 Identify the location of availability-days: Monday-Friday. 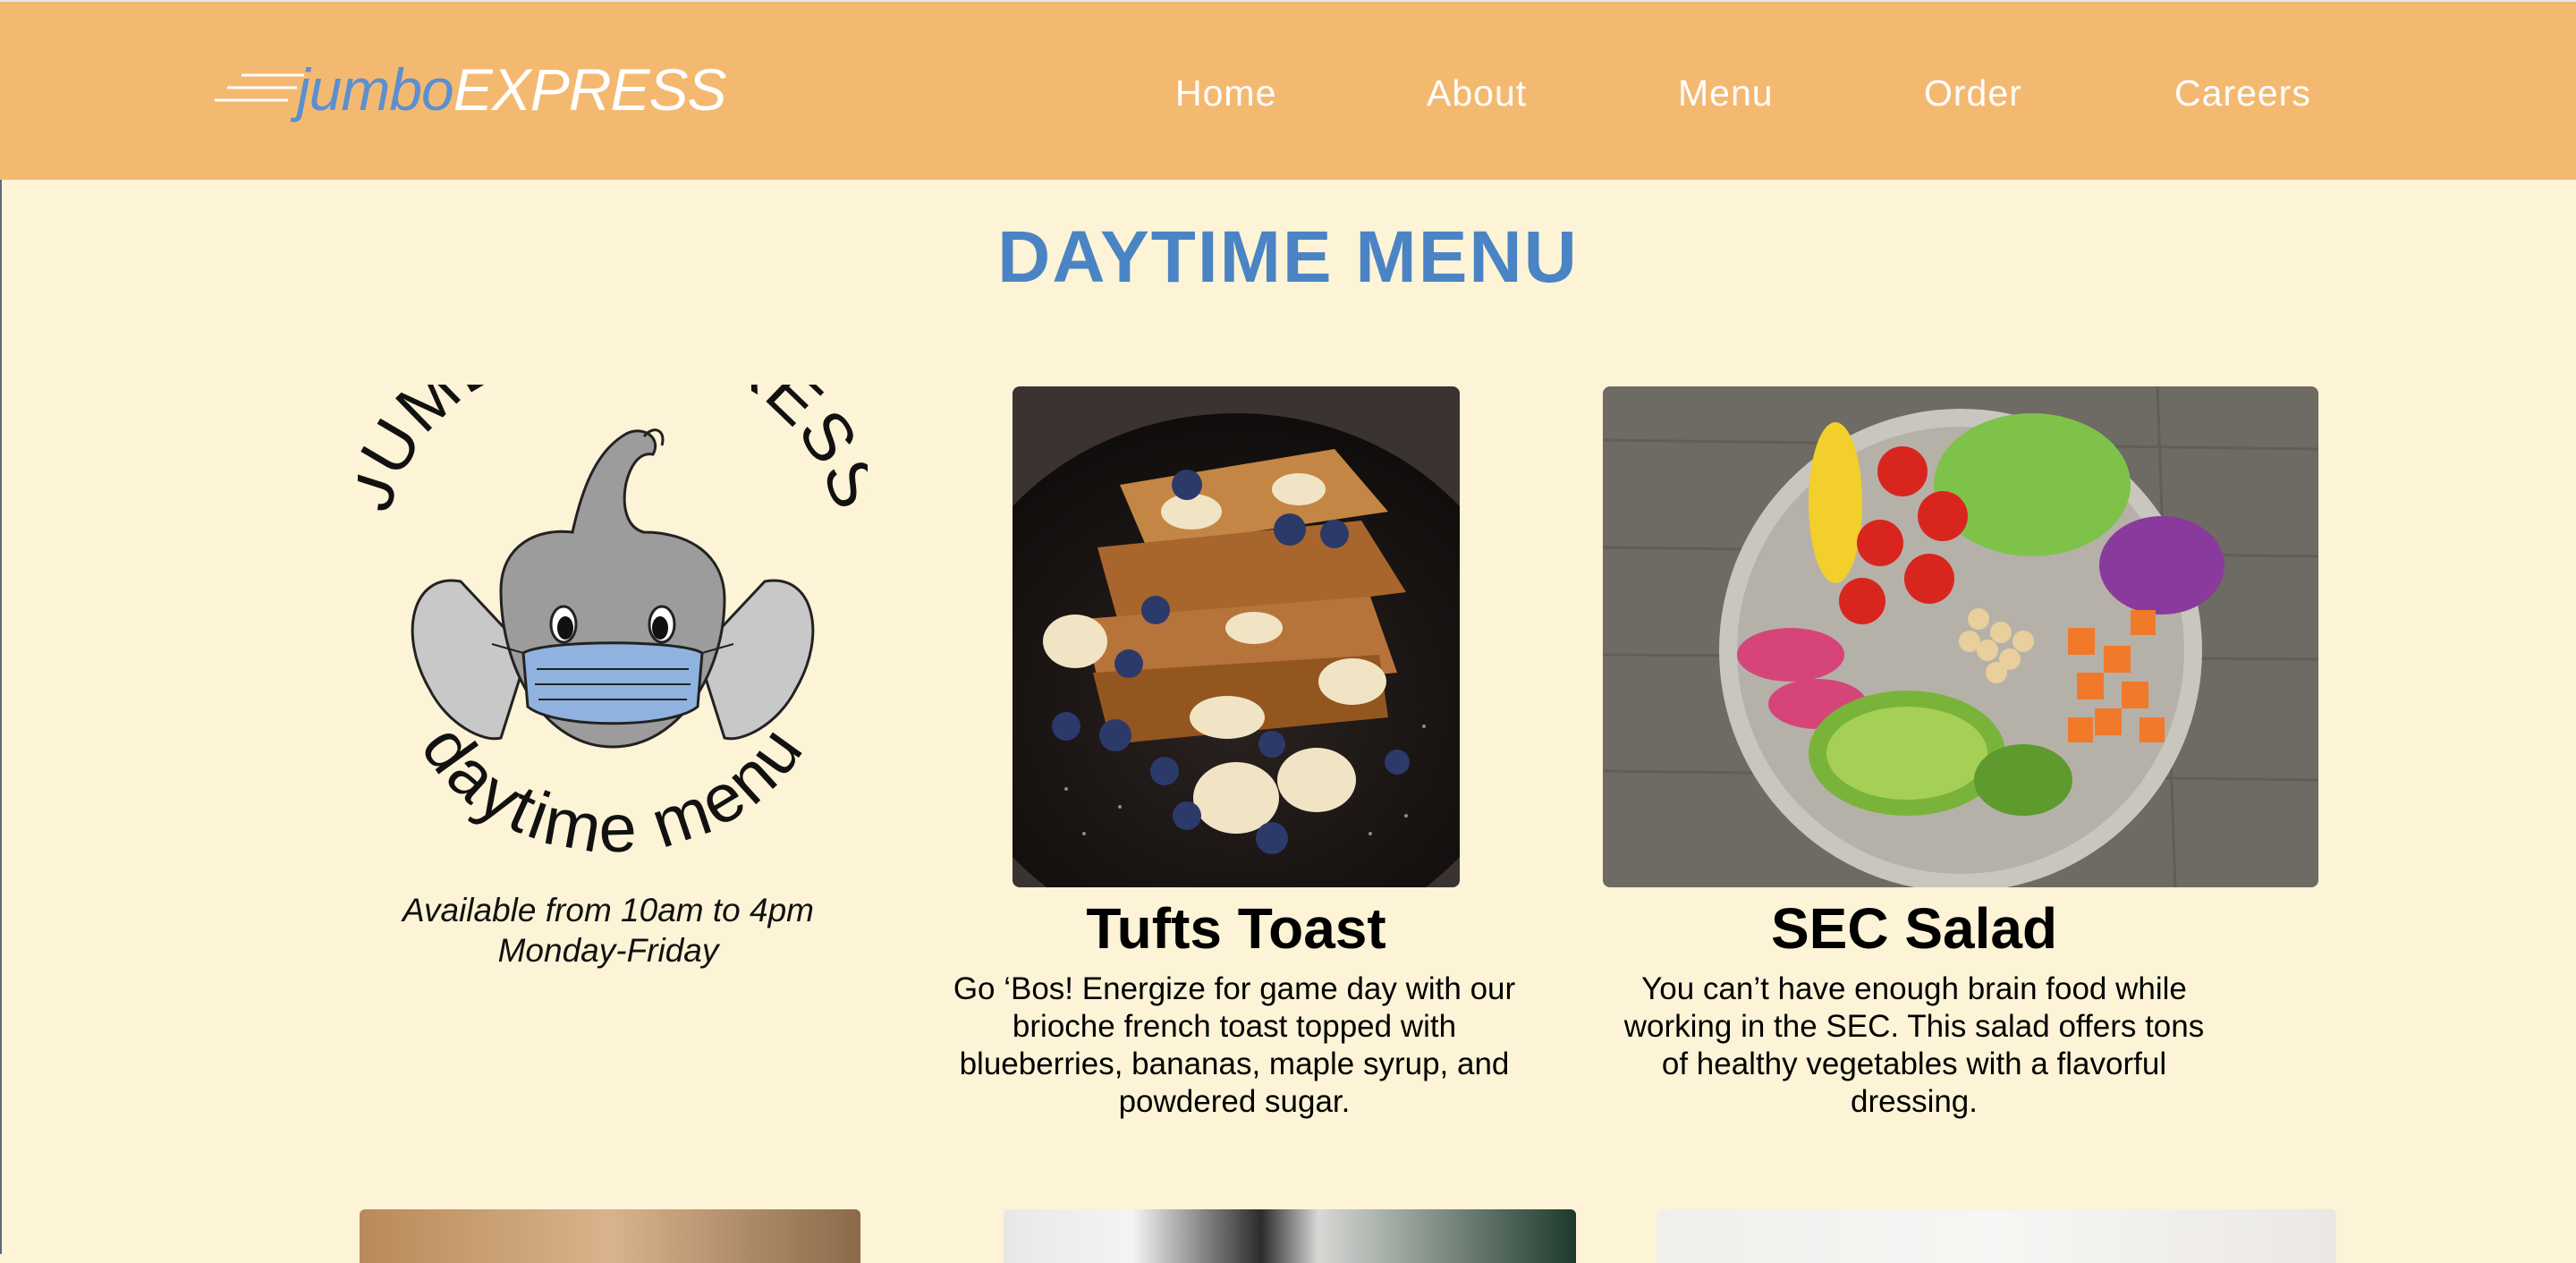
(608, 951).